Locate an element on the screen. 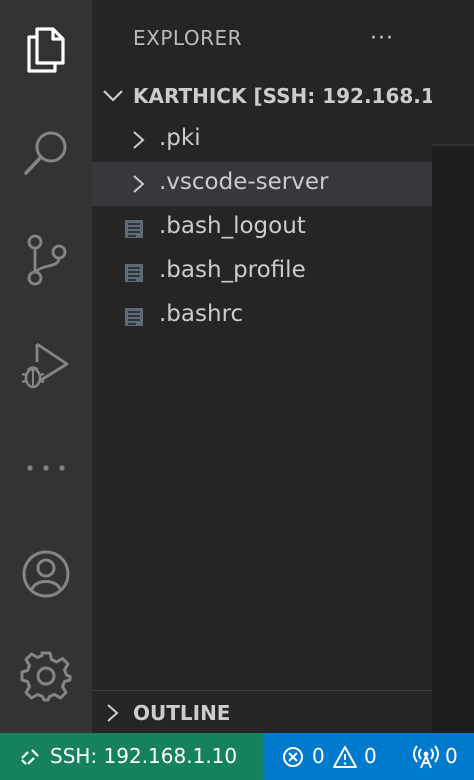 Image resolution: width=474 pixels, height=780 pixels. tree-item-label: .bash_logout is located at coordinates (232, 226).